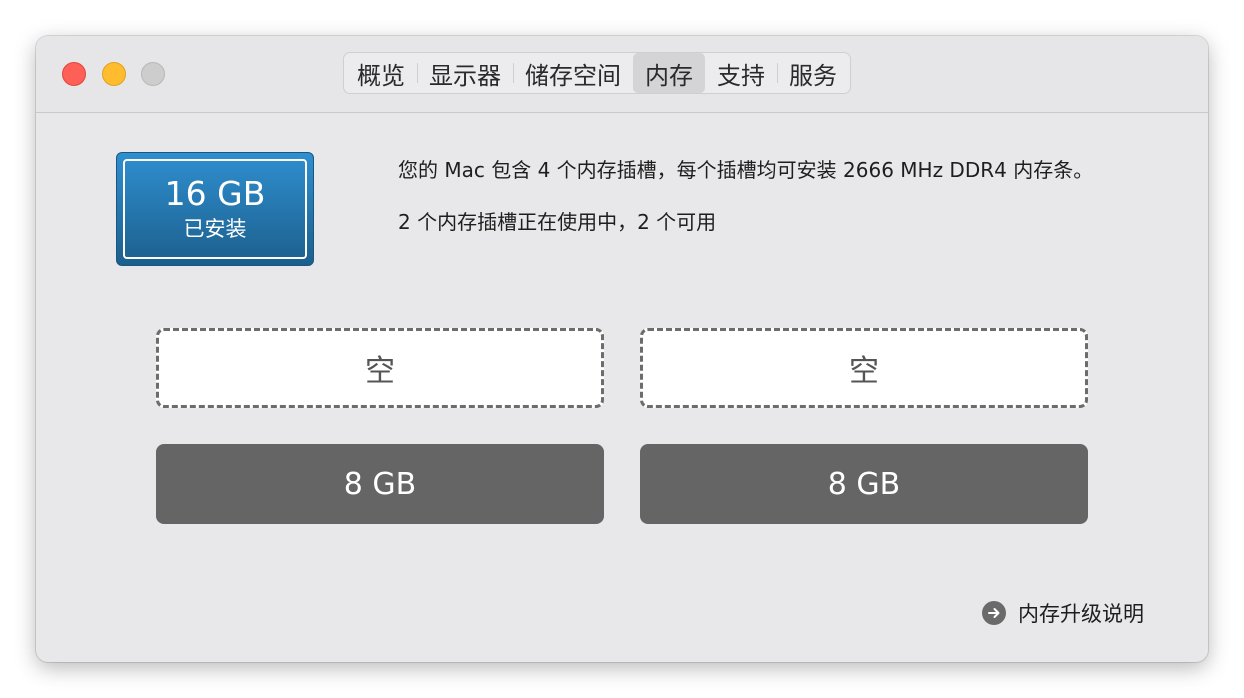  What do you see at coordinates (573, 73) in the screenshot?
I see `tab-storage: 储存空间` at bounding box center [573, 73].